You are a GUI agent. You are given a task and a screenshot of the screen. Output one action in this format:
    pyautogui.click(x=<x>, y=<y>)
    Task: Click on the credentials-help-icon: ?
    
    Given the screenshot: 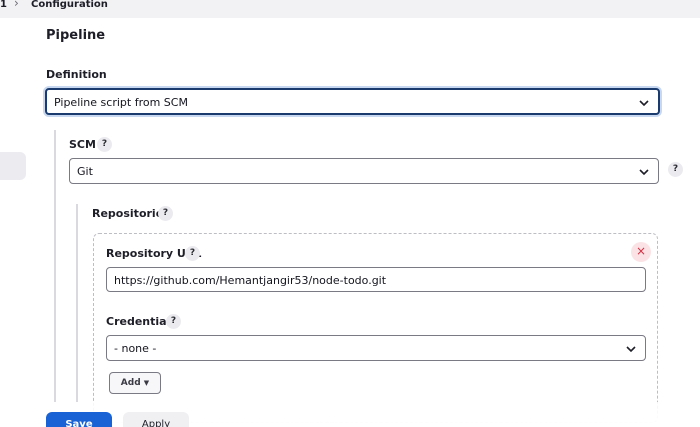 What is the action you would take?
    pyautogui.click(x=173, y=321)
    